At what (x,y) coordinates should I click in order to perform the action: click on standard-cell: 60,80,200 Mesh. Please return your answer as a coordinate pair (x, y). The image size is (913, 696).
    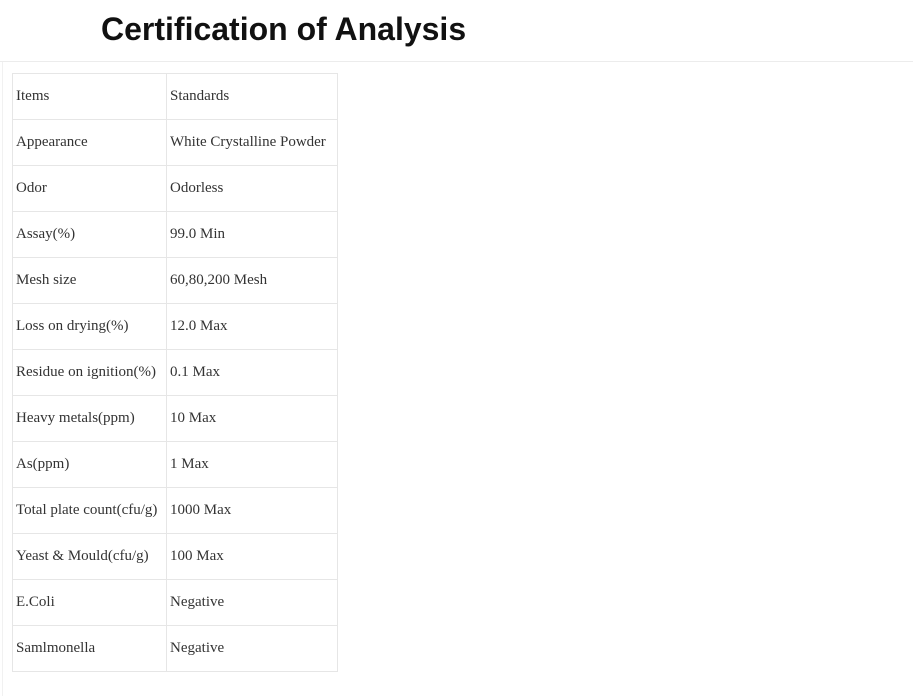
    Looking at the image, I should click on (252, 280).